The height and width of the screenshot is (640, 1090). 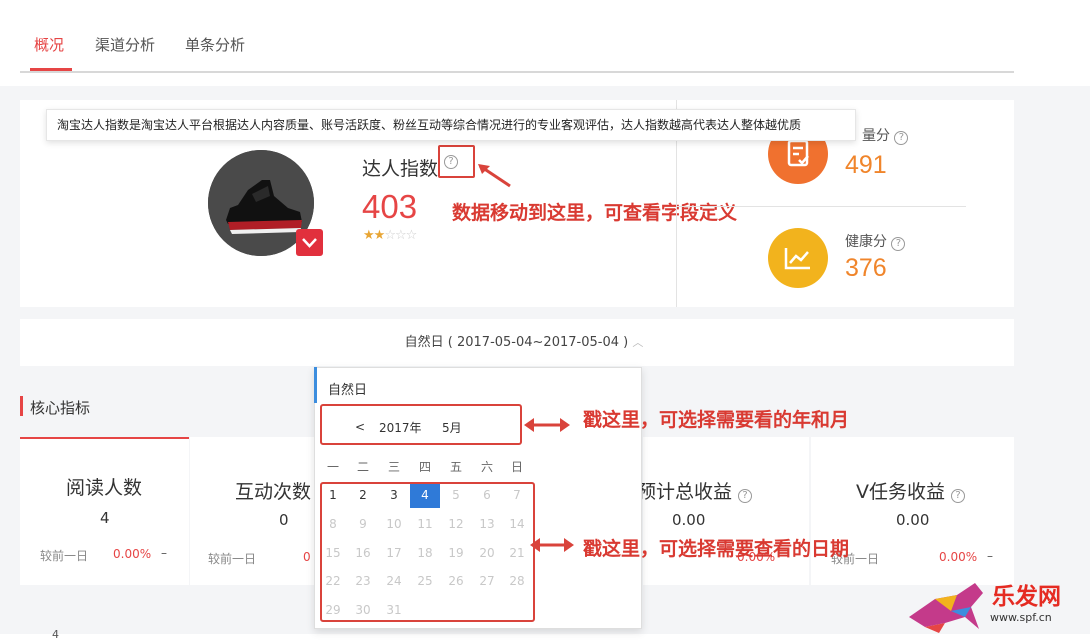 I want to click on date-range-selector: 自然日 ( 2017-05-04~2017-05-04 ) ︿, so click(x=517, y=342).